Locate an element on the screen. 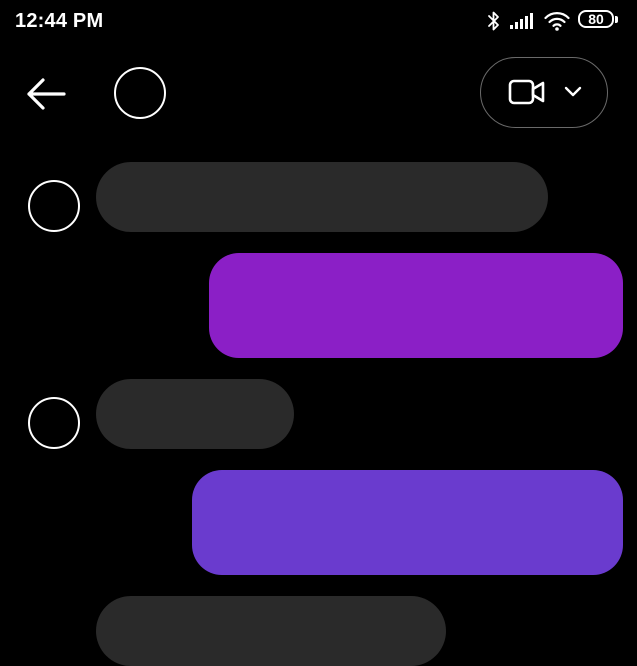  battery-icon: 80 is located at coordinates (600, 21).